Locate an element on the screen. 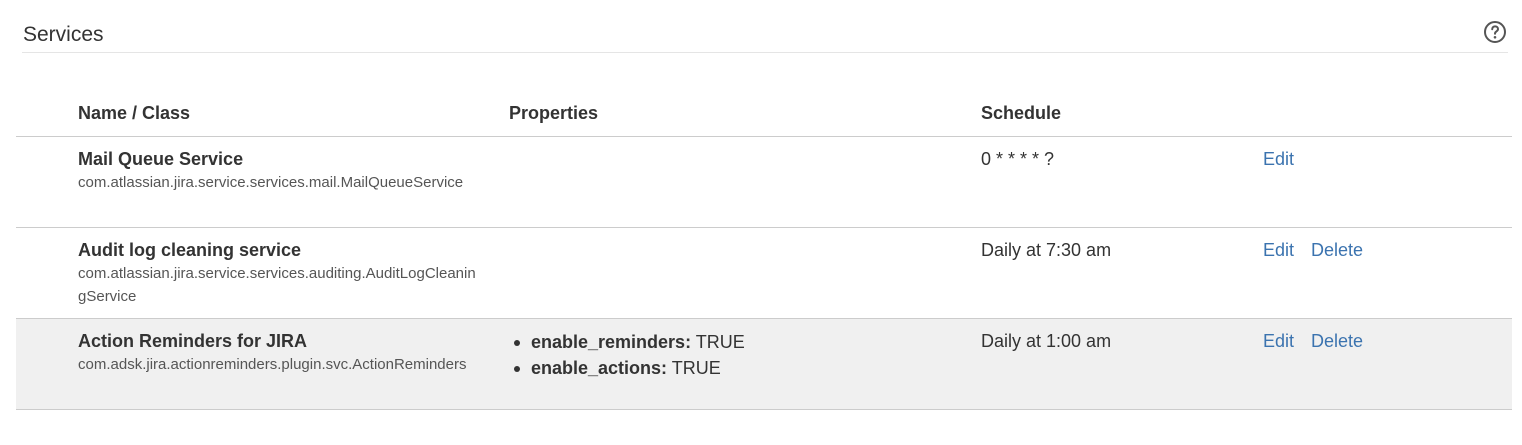 The height and width of the screenshot is (445, 1522). page-header: Services is located at coordinates (765, 33).